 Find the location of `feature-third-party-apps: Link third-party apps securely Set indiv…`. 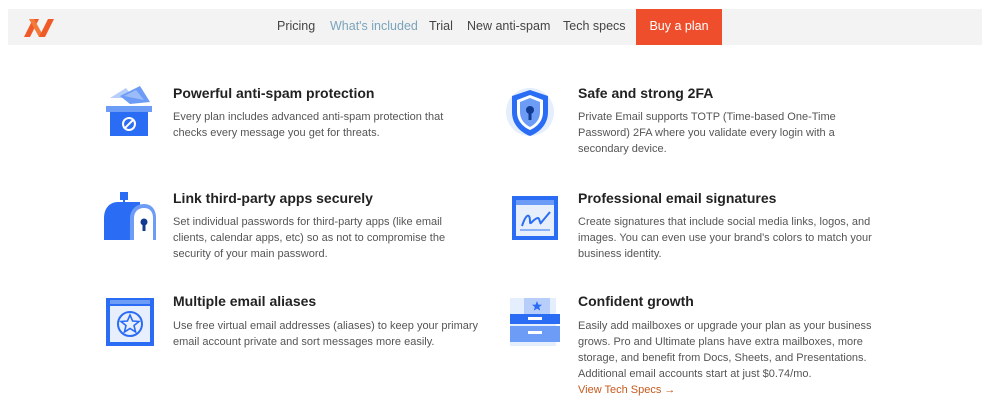

feature-third-party-apps: Link third-party apps securely Set indiv… is located at coordinates (300, 228).